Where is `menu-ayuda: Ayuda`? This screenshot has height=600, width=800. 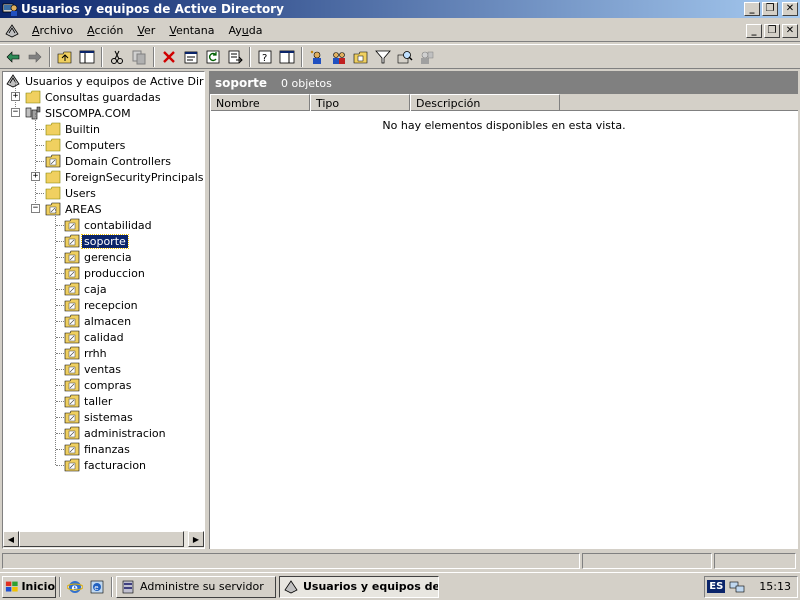
menu-ayuda: Ayuda is located at coordinates (246, 30).